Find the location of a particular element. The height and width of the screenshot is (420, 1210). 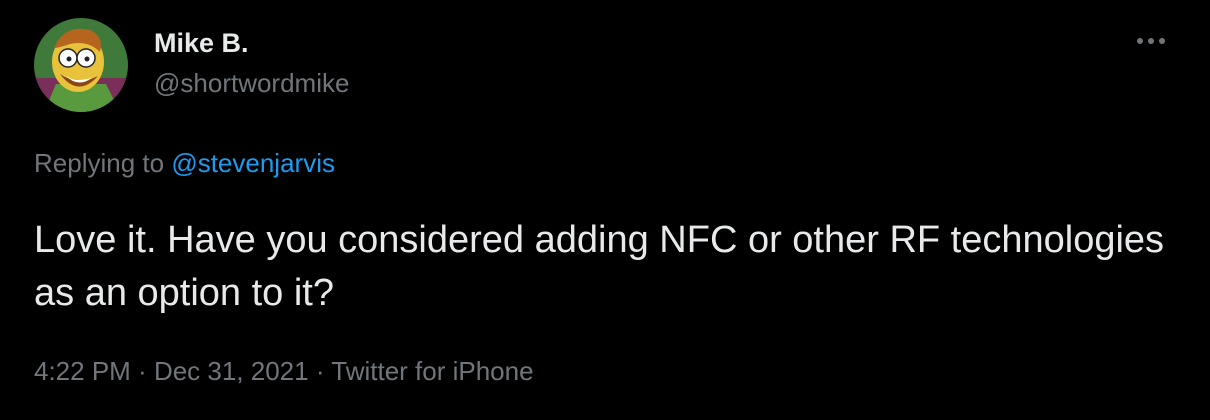

cartoon-avatar-icon is located at coordinates (81, 65).